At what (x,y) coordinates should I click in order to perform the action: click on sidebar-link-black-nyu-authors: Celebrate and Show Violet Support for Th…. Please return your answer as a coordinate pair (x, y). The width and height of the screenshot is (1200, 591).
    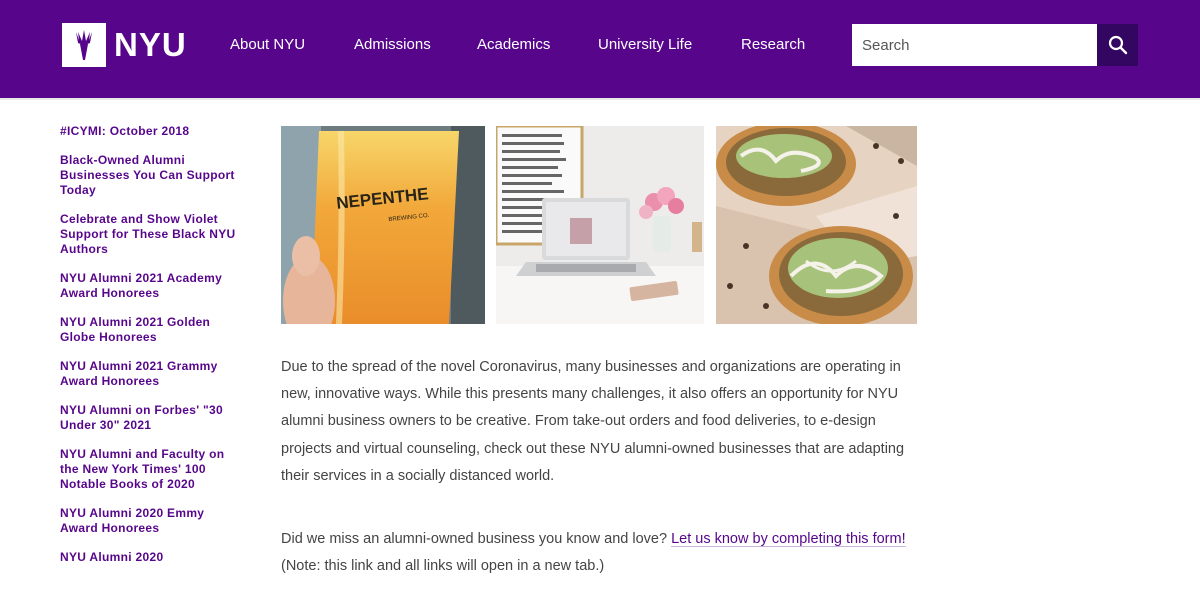
    Looking at the image, I should click on (150, 234).